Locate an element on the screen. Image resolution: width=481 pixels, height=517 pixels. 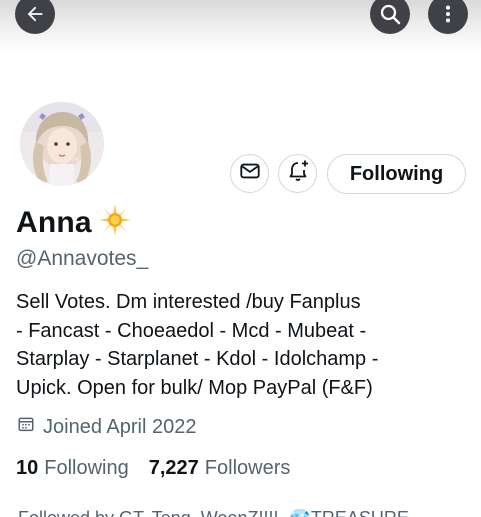
calendar-icon is located at coordinates (26, 427).